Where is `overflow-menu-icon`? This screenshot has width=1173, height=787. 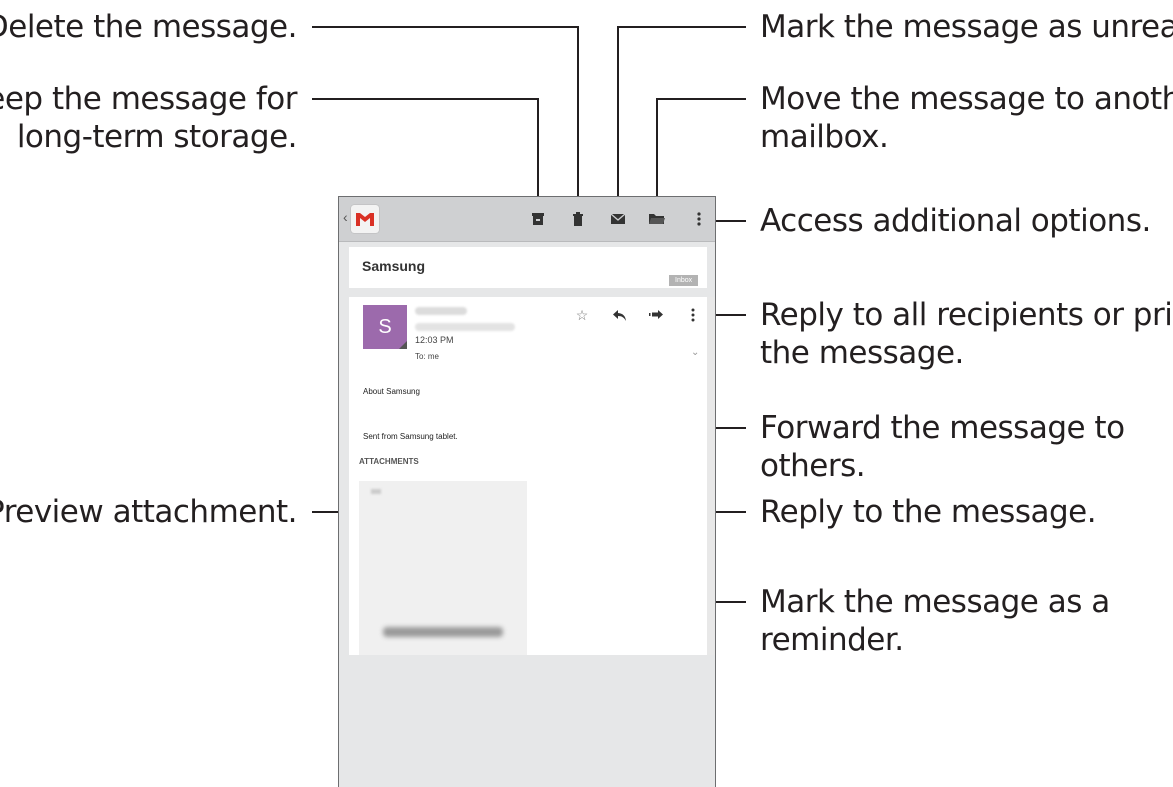
overflow-menu-icon is located at coordinates (699, 219).